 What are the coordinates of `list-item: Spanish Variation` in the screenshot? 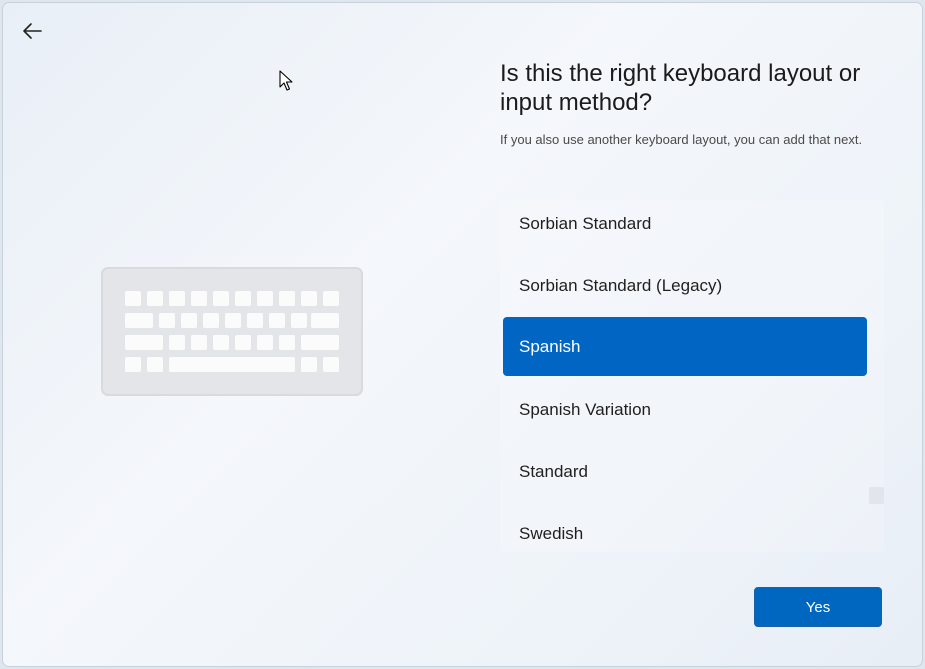 It's located at (685, 409).